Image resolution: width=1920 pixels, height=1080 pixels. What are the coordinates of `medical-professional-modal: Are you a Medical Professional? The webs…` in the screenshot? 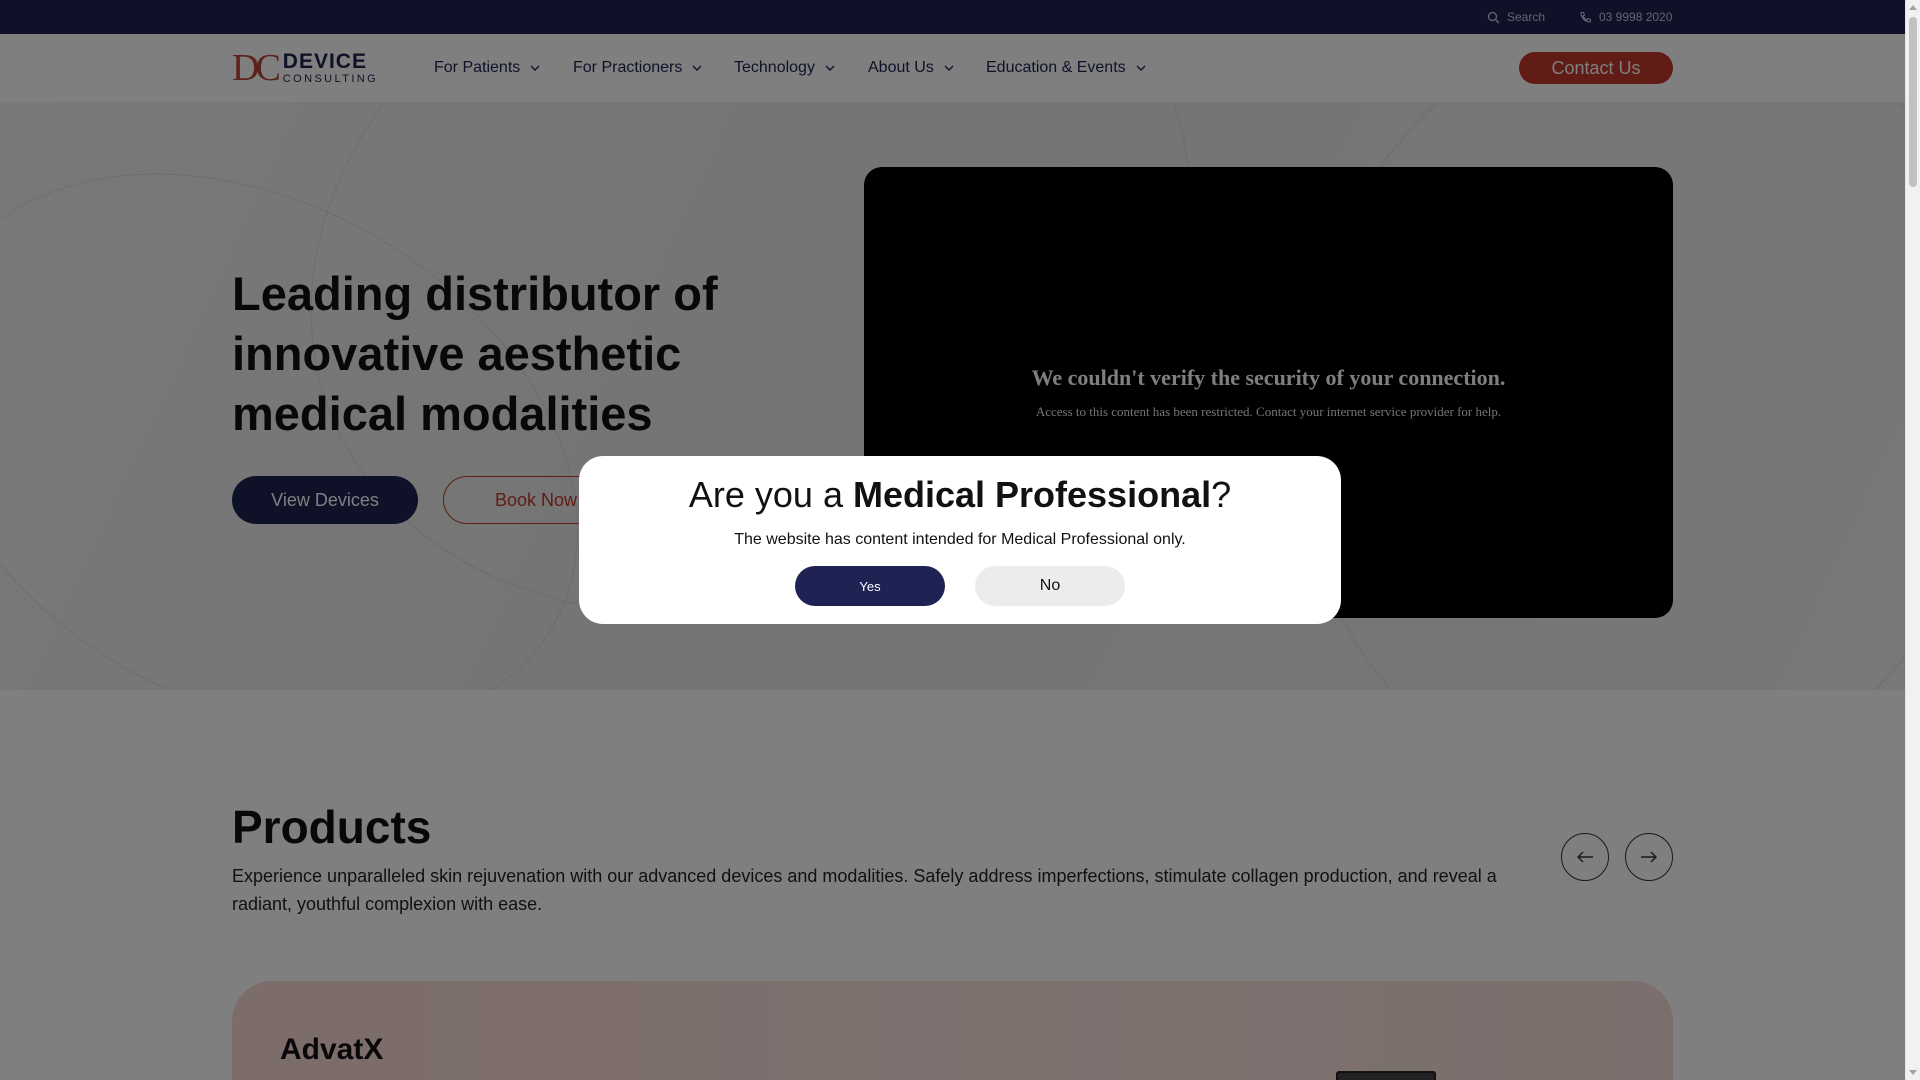 It's located at (960, 540).